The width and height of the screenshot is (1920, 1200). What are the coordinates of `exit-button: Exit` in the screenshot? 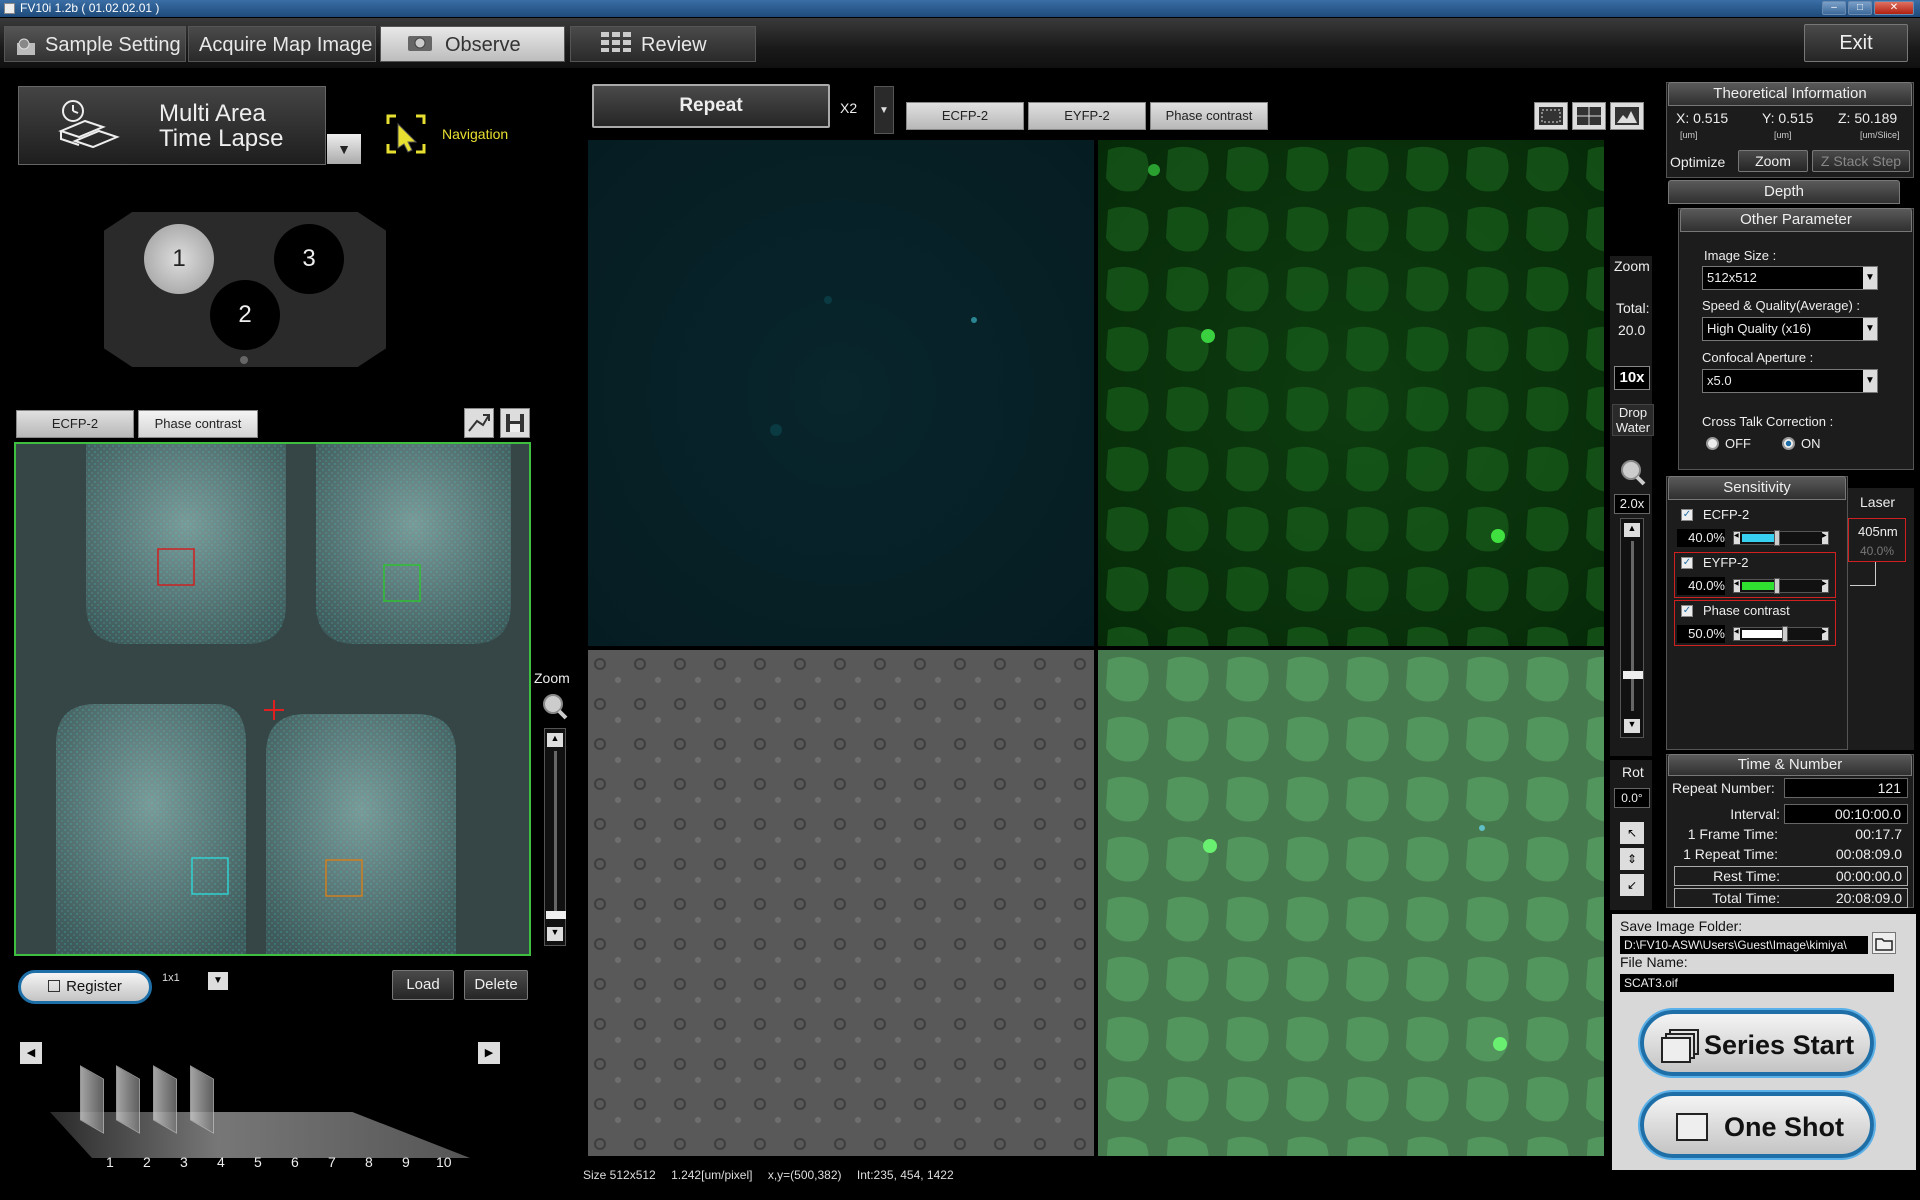 It's located at (1856, 43).